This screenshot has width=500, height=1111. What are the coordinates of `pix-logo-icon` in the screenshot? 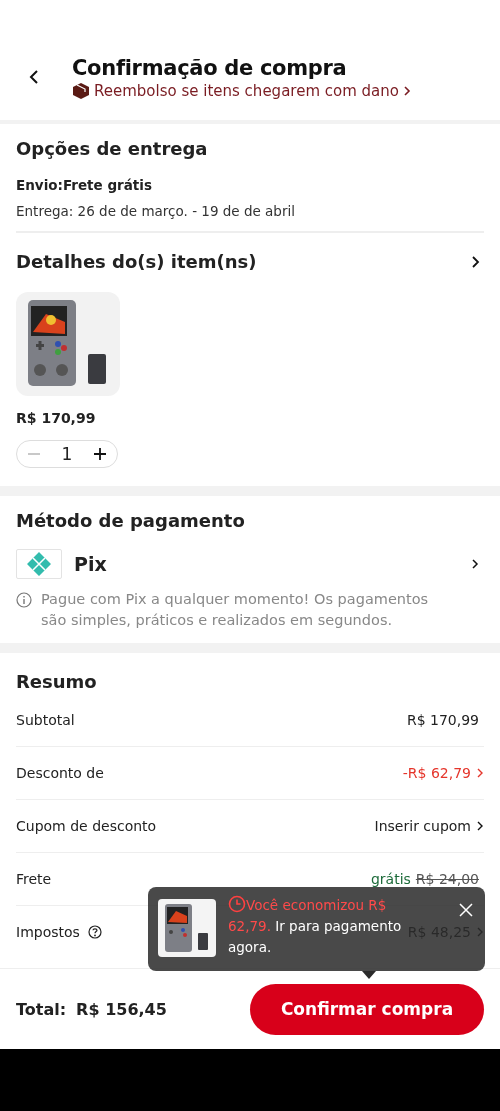 It's located at (39, 564).